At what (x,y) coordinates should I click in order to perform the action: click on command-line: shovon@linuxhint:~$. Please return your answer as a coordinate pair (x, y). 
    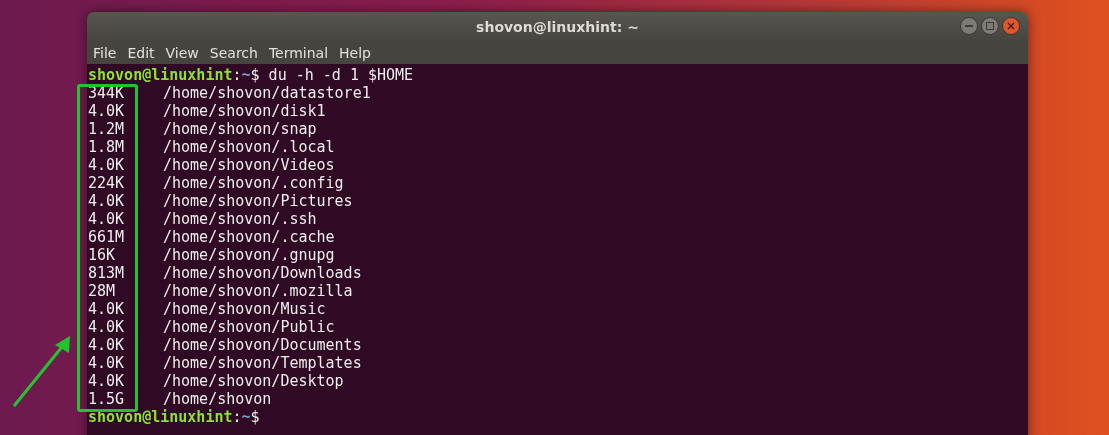
    Looking at the image, I should click on (174, 417).